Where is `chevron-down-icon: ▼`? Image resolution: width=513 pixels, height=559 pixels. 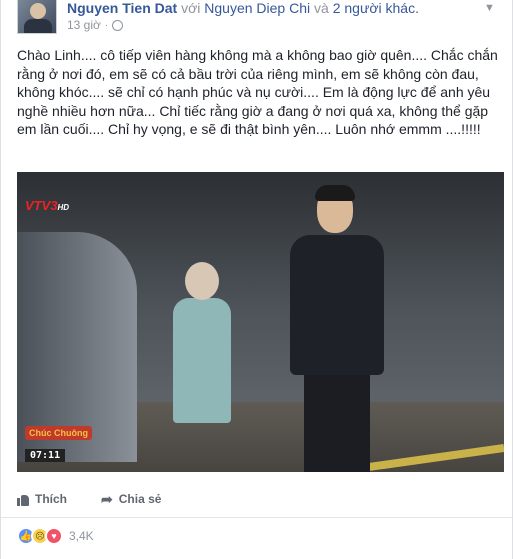 chevron-down-icon: ▼ is located at coordinates (491, 8).